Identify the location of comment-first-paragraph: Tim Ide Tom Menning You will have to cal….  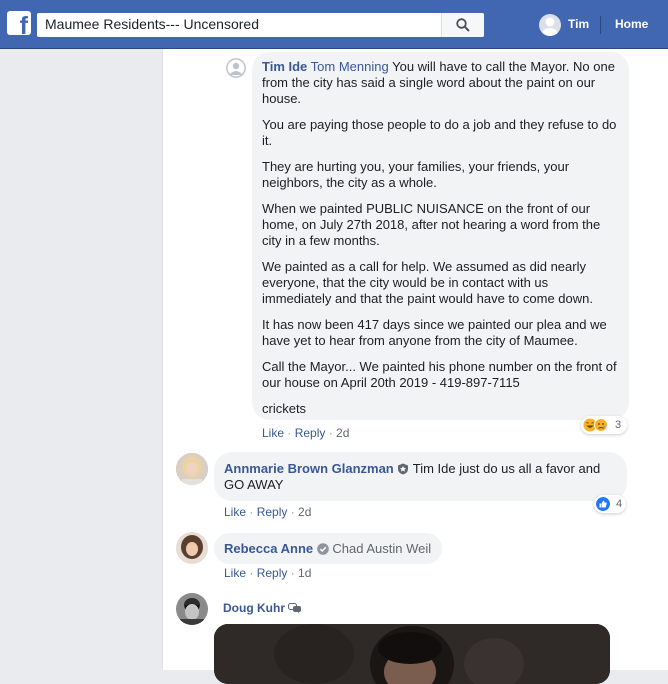
(440, 83).